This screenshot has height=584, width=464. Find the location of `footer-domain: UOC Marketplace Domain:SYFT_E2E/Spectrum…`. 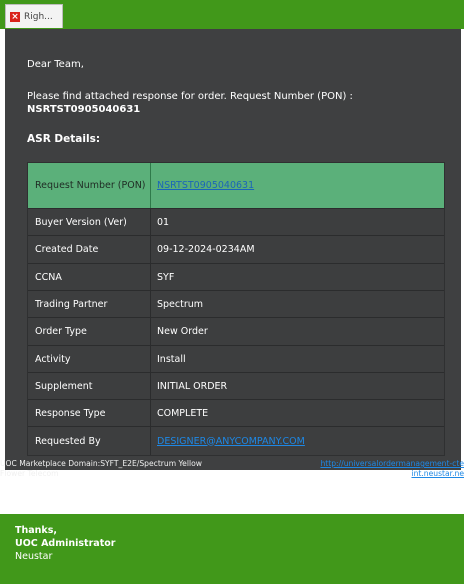

footer-domain: UOC Marketplace Domain:SYFT_E2E/Spectrum… is located at coordinates (101, 469).